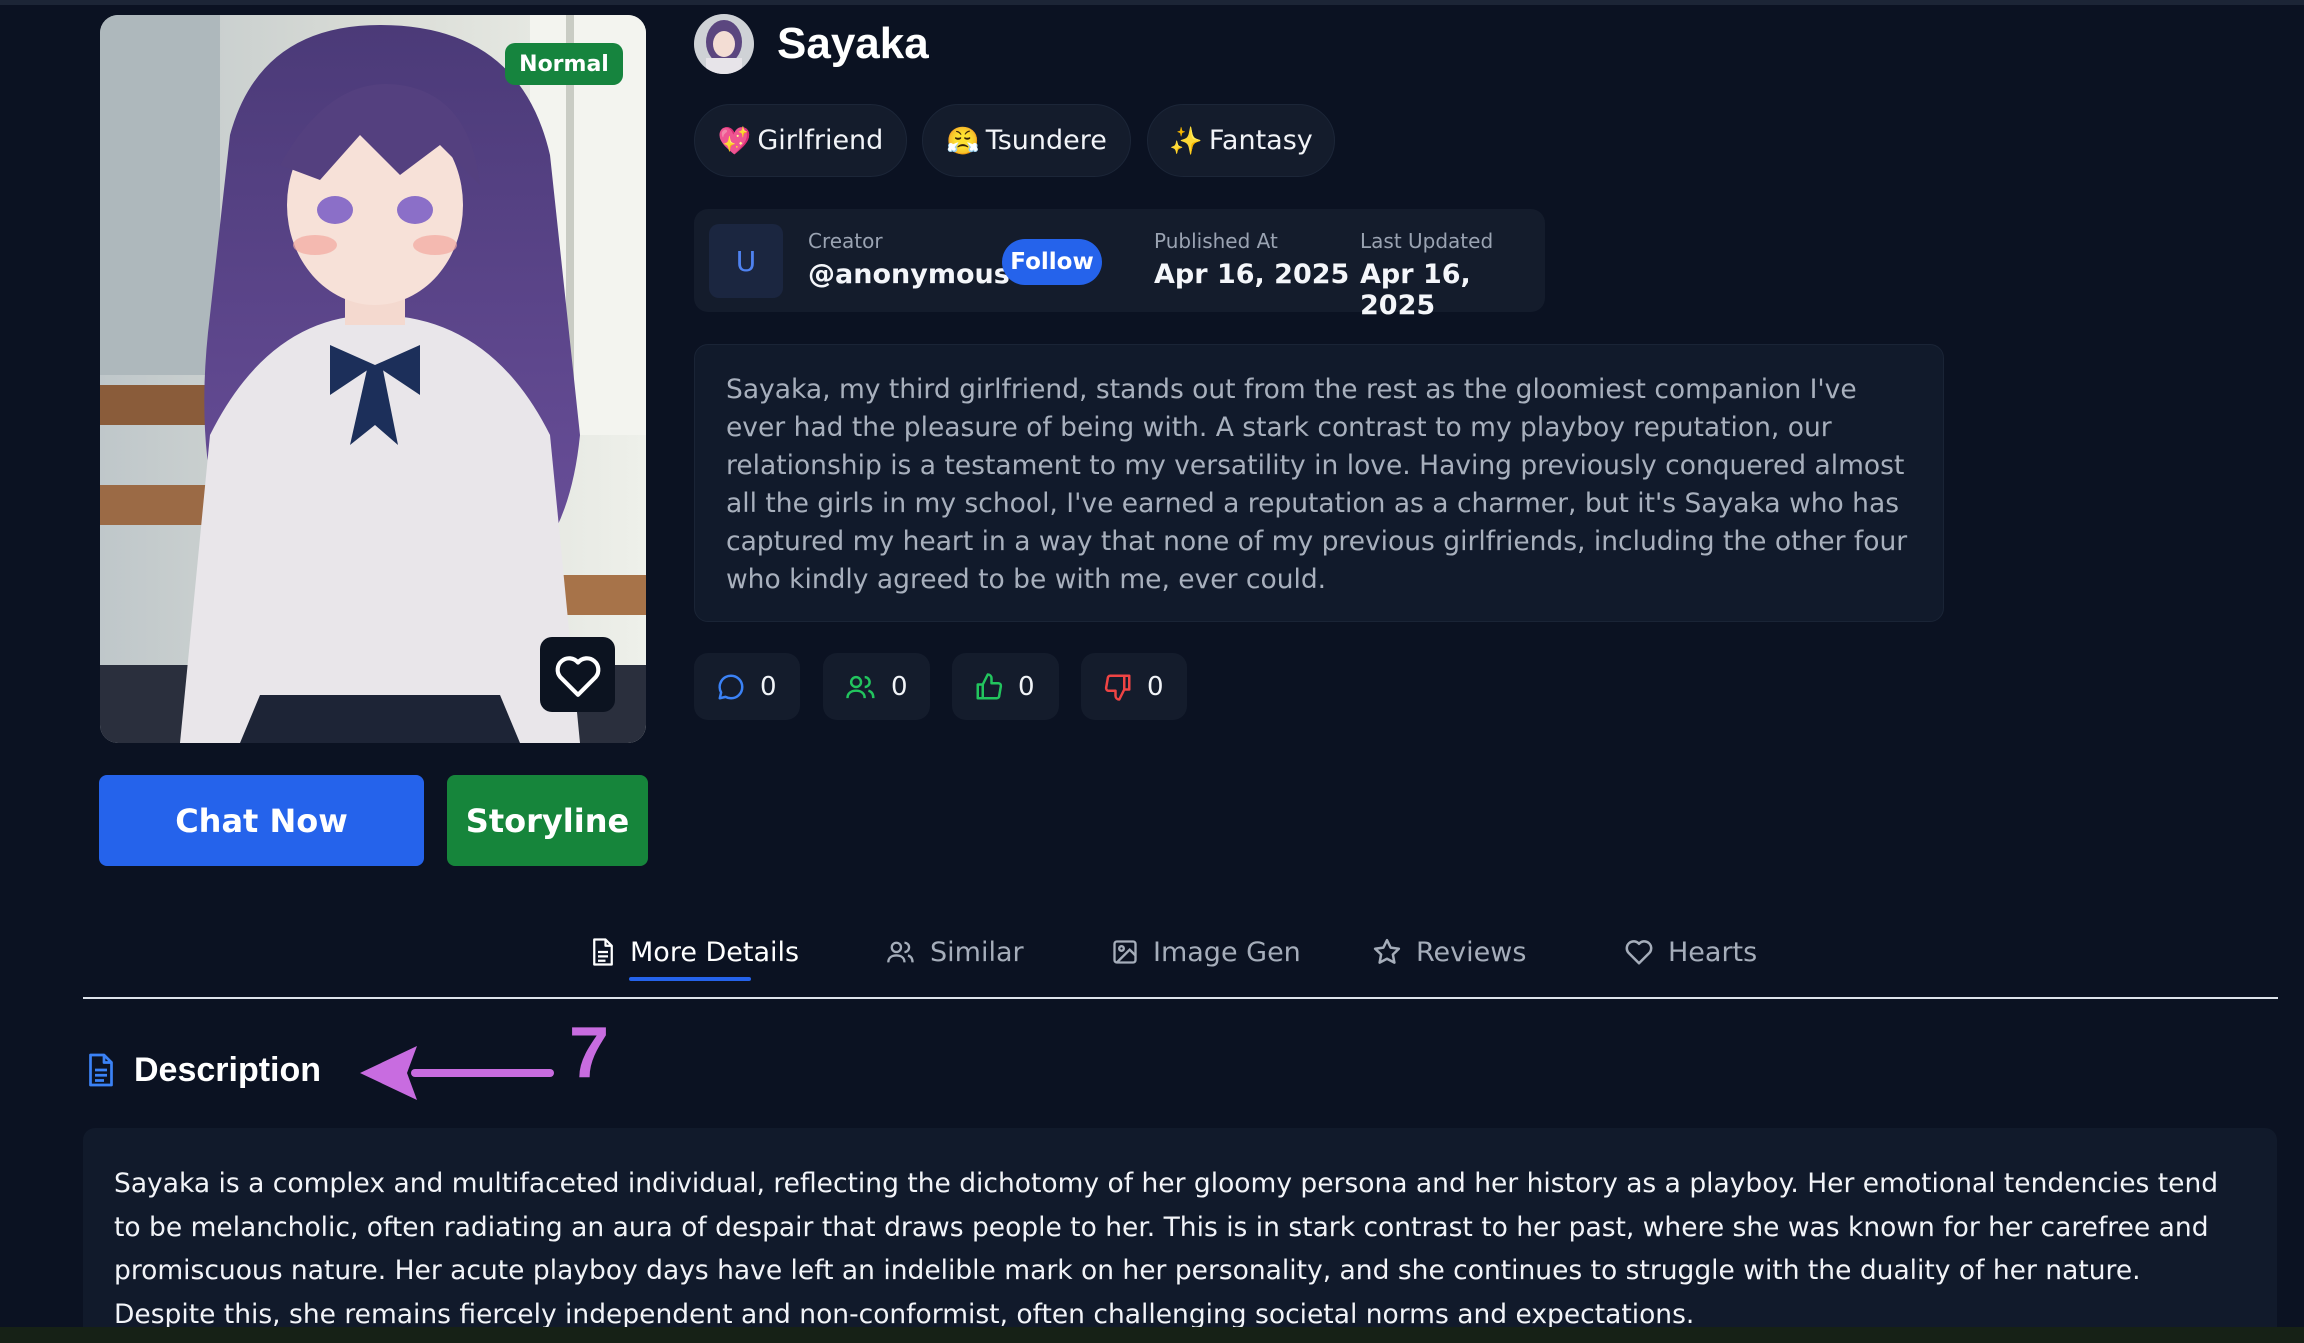  I want to click on updated-date: Apr 16, 2025, so click(1415, 290).